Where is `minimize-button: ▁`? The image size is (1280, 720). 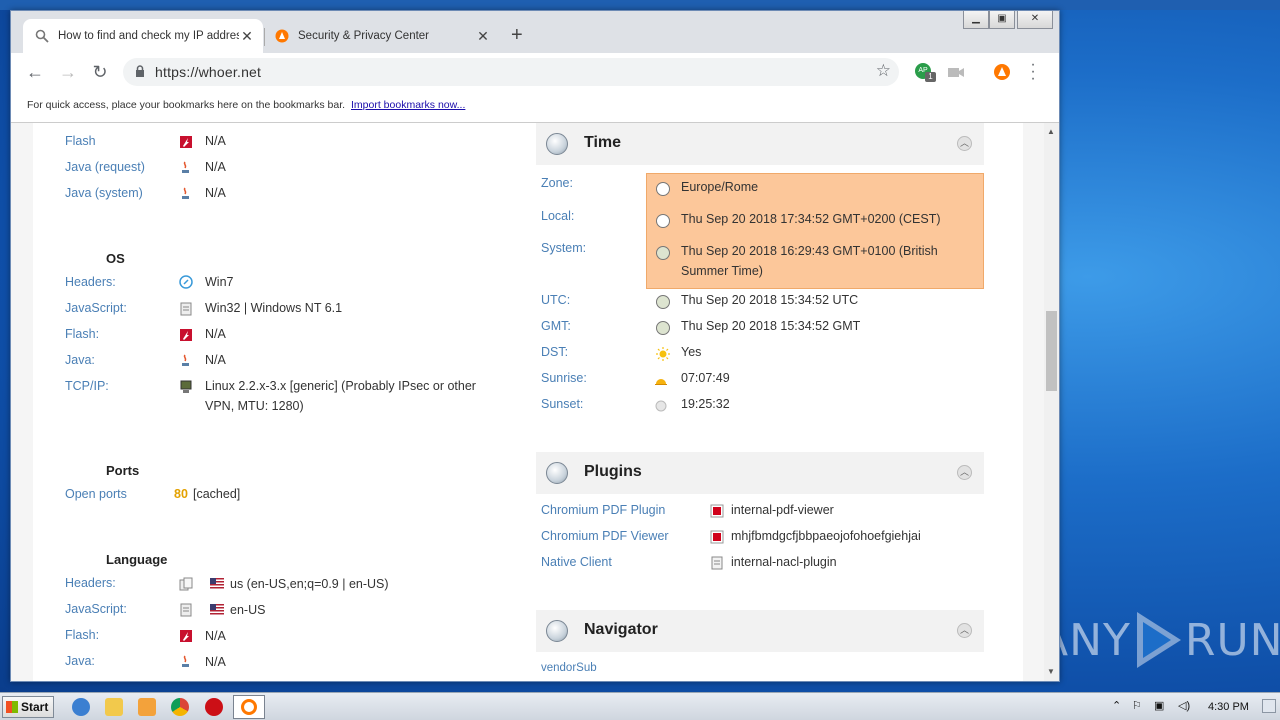
minimize-button: ▁ is located at coordinates (976, 20).